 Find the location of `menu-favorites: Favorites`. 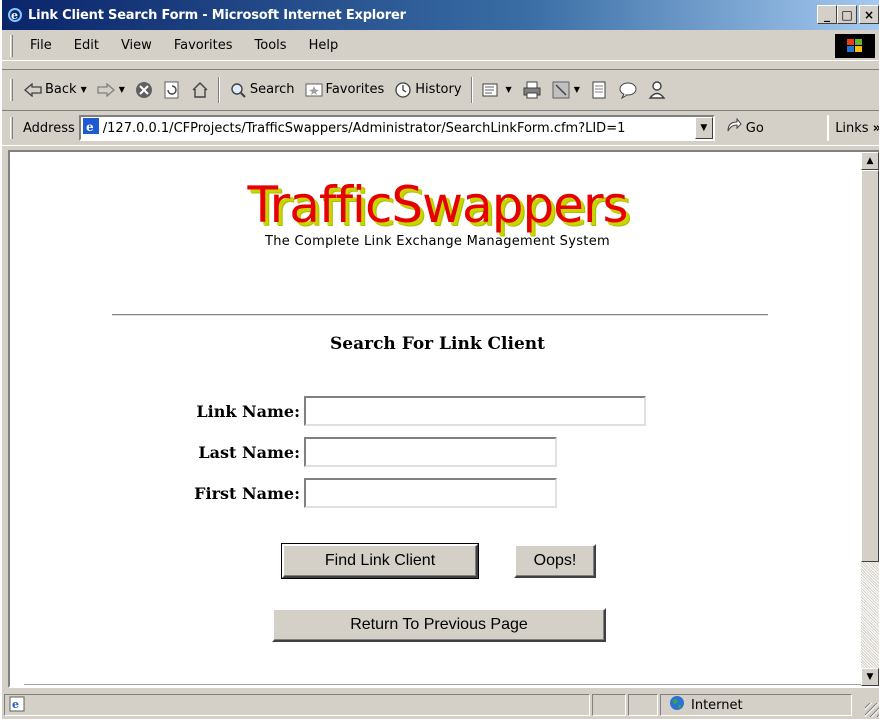

menu-favorites: Favorites is located at coordinates (203, 45).